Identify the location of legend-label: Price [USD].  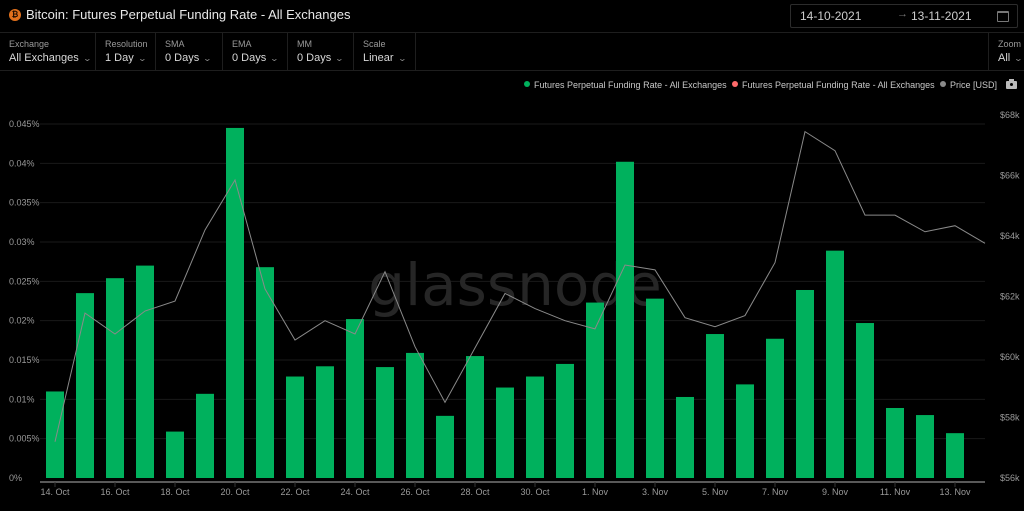
(974, 85).